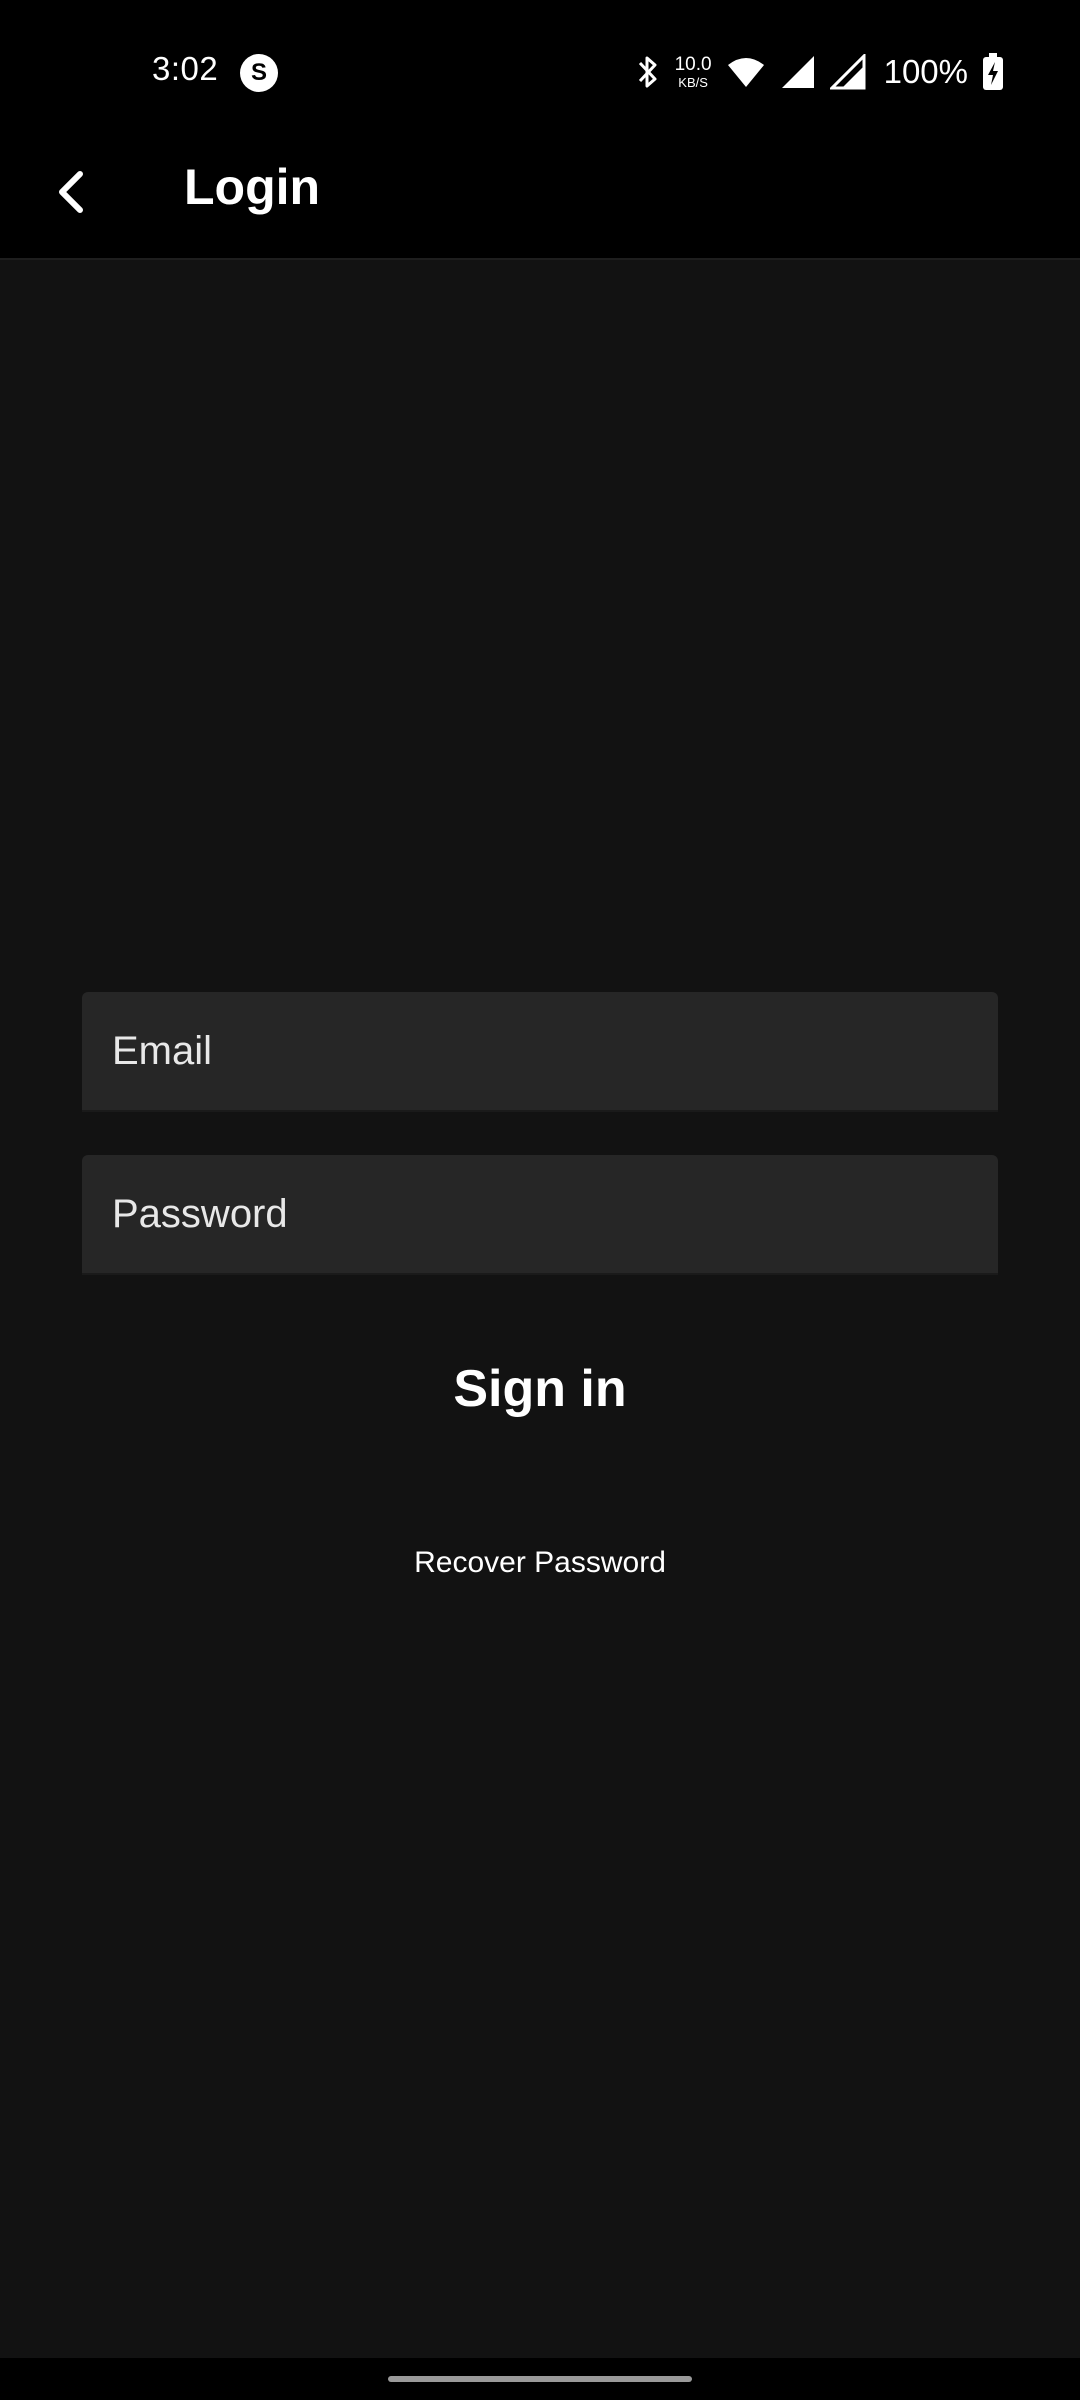  What do you see at coordinates (540, 1389) in the screenshot?
I see `sign-in-button: Sign in` at bounding box center [540, 1389].